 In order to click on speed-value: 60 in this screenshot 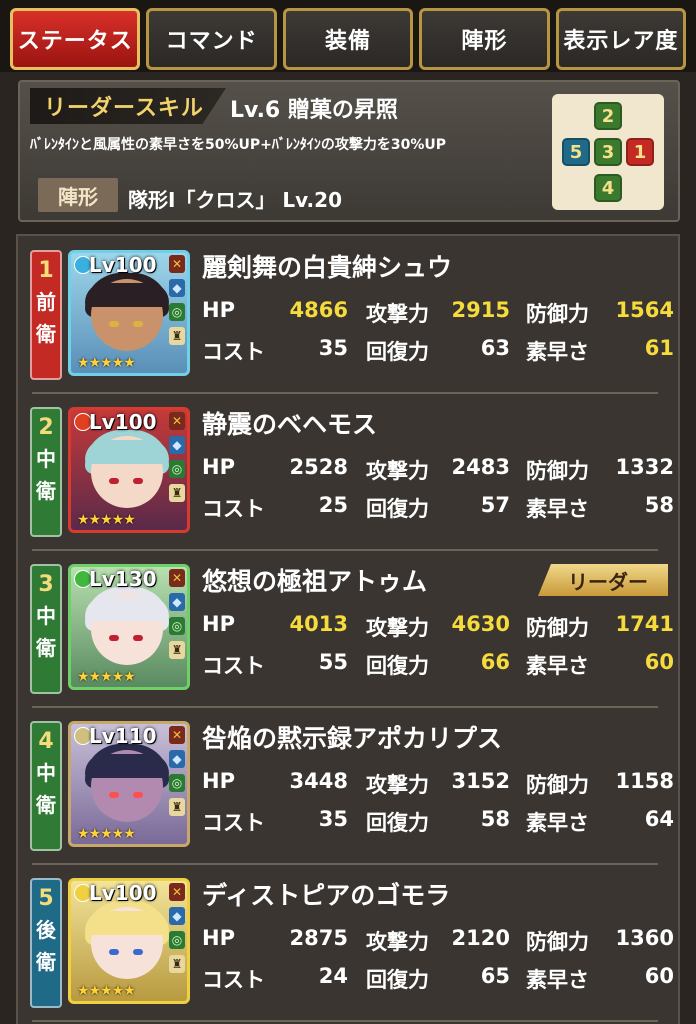, I will do `click(659, 976)`.